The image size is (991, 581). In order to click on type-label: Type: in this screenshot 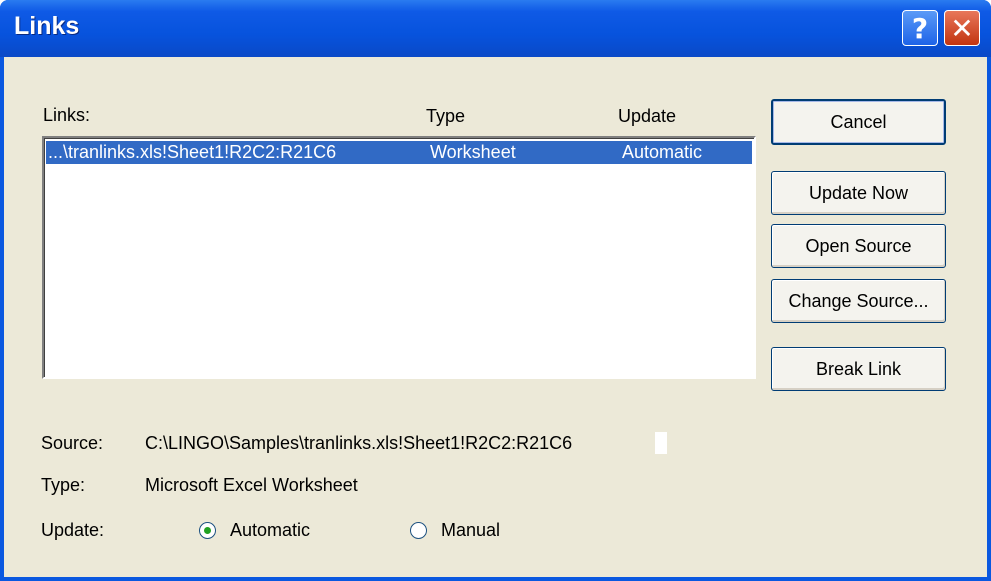, I will do `click(63, 485)`.